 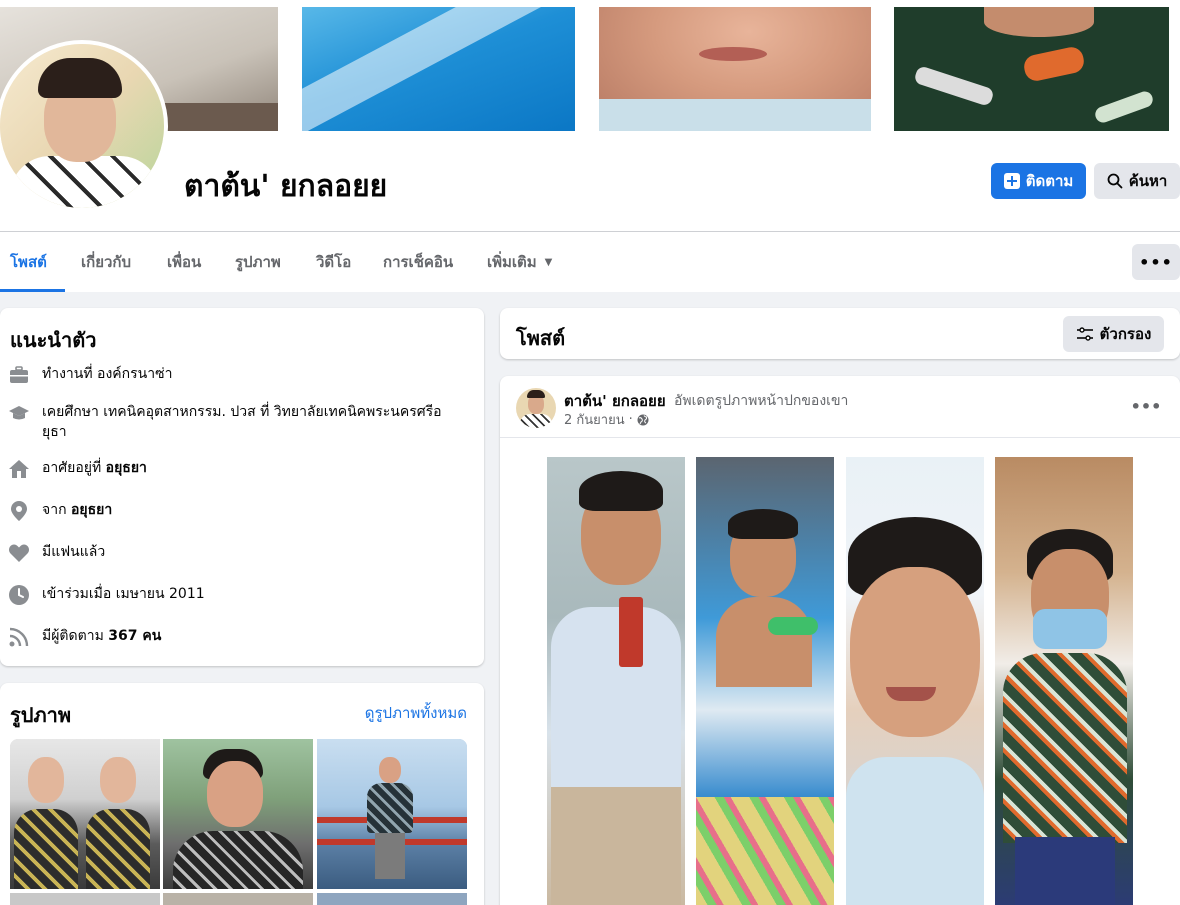 I want to click on intro-item-from: จาก อยุธยา, so click(x=60, y=511).